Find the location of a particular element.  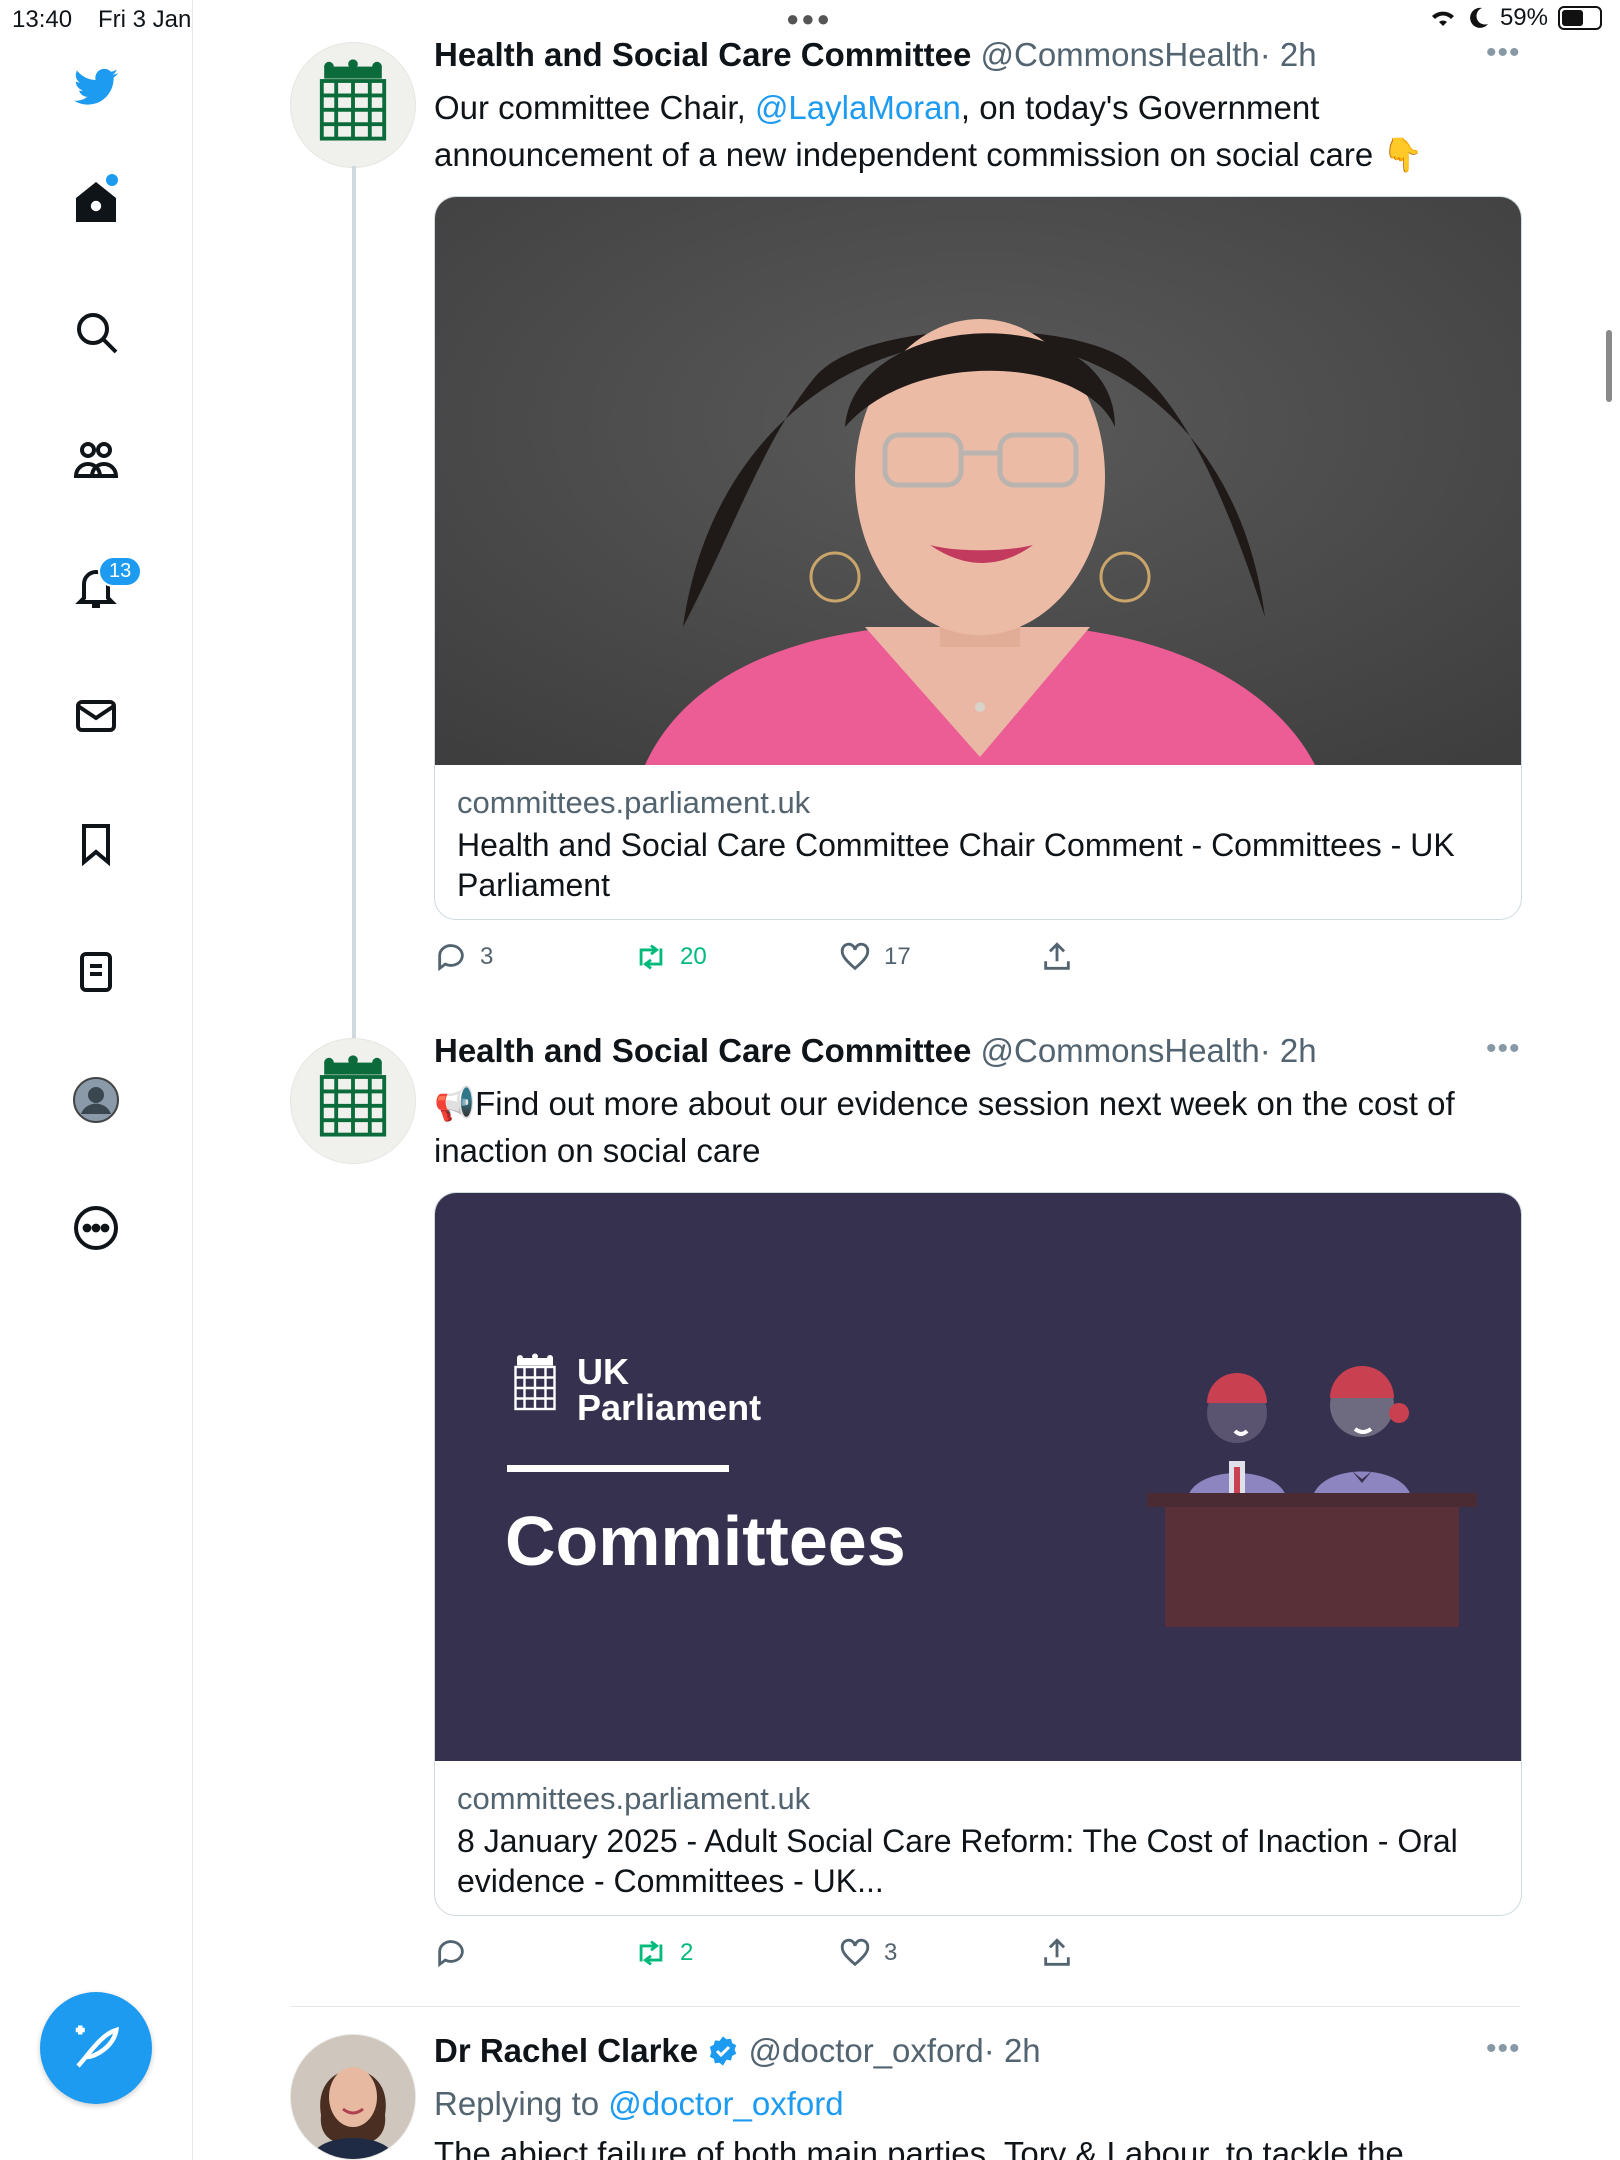

sidebar-nav: 13 is located at coordinates (96, 1080).